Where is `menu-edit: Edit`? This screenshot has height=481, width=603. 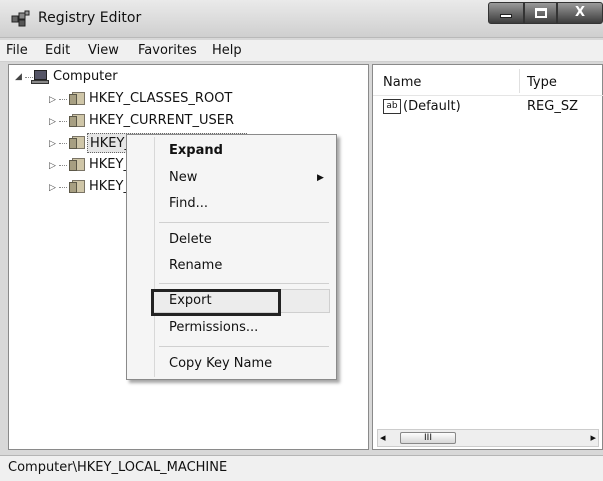
menu-edit: Edit is located at coordinates (57, 50).